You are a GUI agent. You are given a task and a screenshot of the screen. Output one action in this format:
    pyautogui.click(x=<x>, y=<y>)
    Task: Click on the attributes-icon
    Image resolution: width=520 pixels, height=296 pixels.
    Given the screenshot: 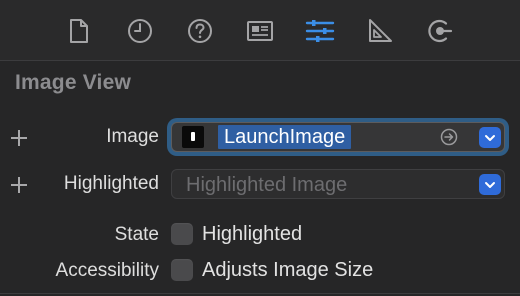 What is the action you would take?
    pyautogui.click(x=320, y=31)
    